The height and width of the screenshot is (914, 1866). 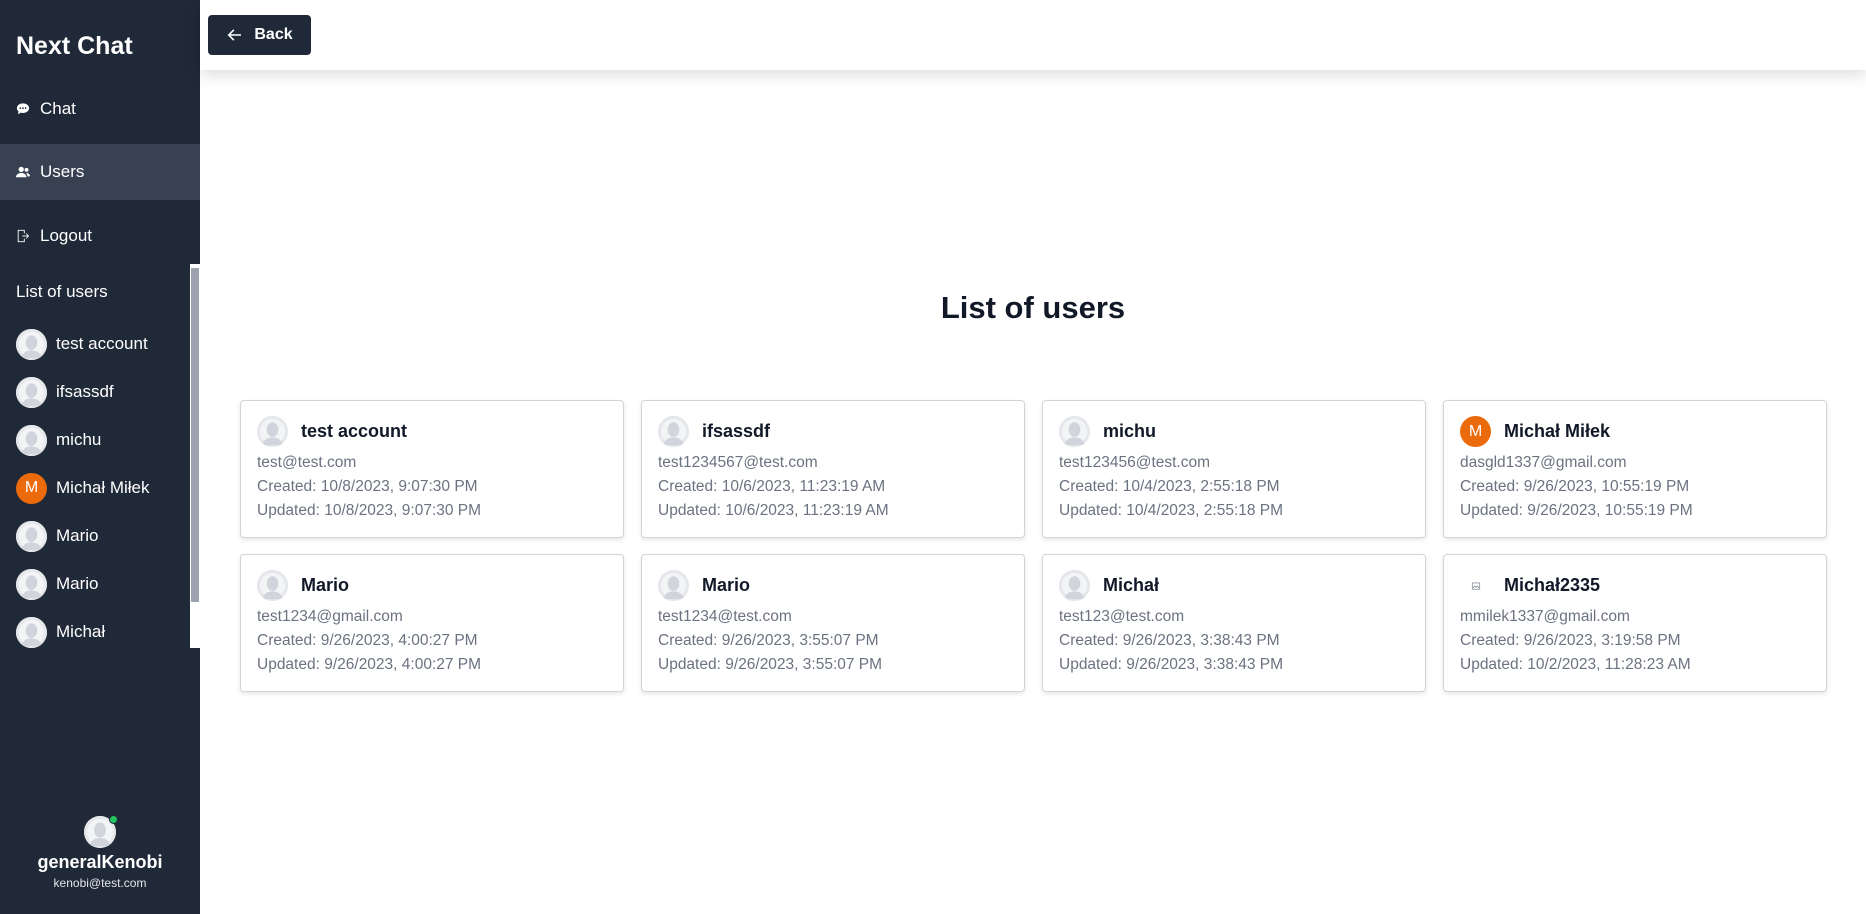 I want to click on current-user-name: generalKenobi, so click(x=100, y=862).